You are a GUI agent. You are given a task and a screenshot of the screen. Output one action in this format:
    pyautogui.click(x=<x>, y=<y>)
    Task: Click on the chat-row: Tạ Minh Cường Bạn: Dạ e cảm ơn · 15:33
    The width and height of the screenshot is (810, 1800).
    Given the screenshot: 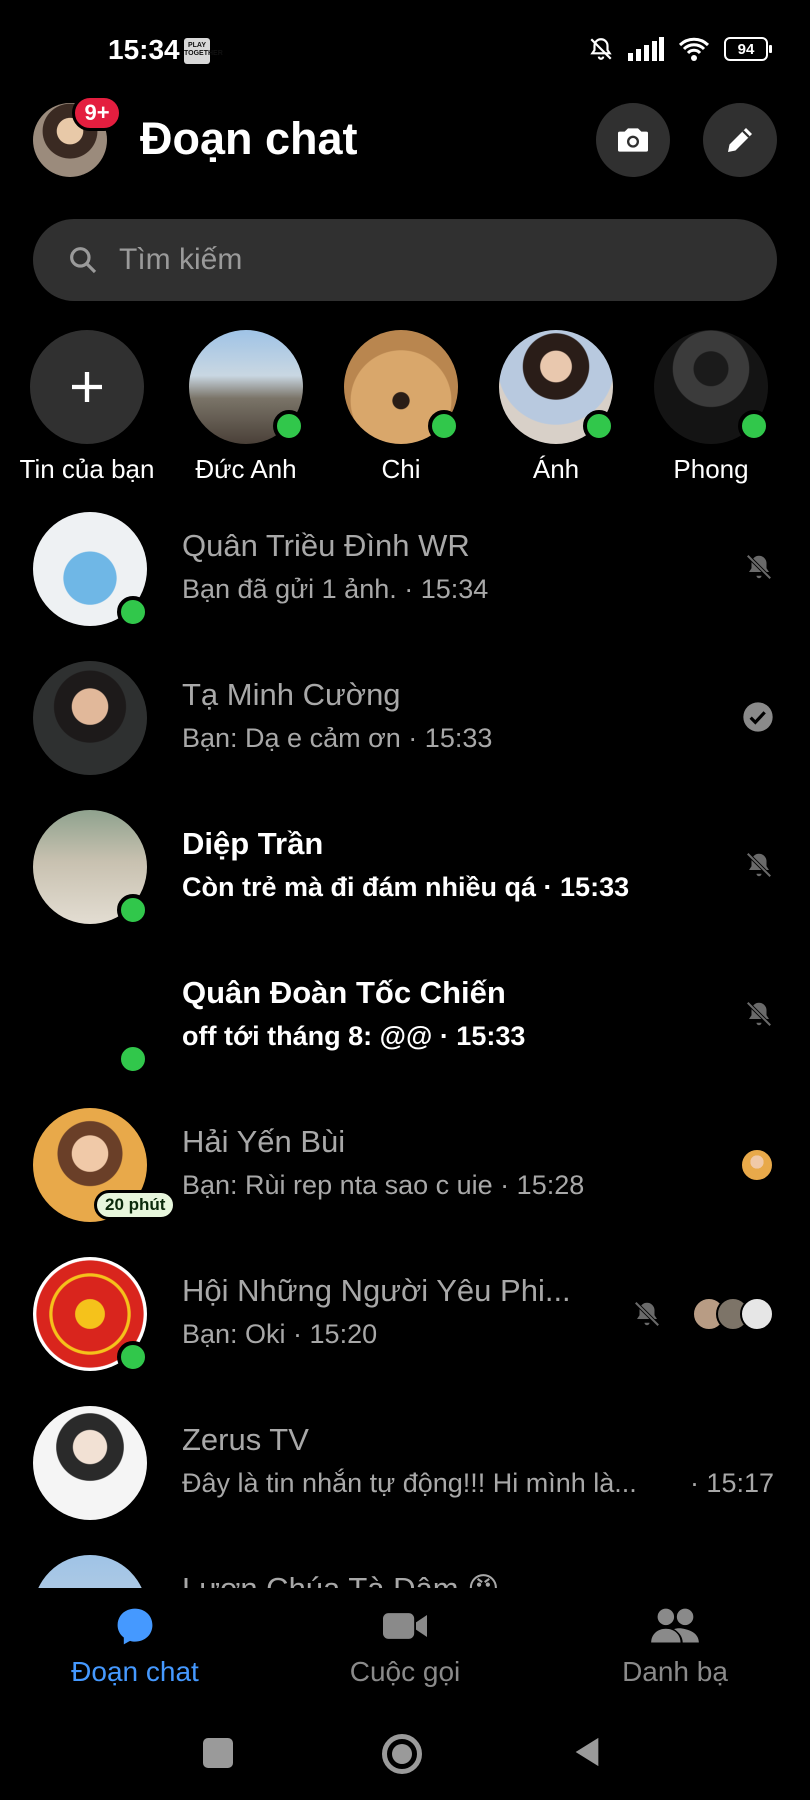 What is the action you would take?
    pyautogui.click(x=405, y=723)
    